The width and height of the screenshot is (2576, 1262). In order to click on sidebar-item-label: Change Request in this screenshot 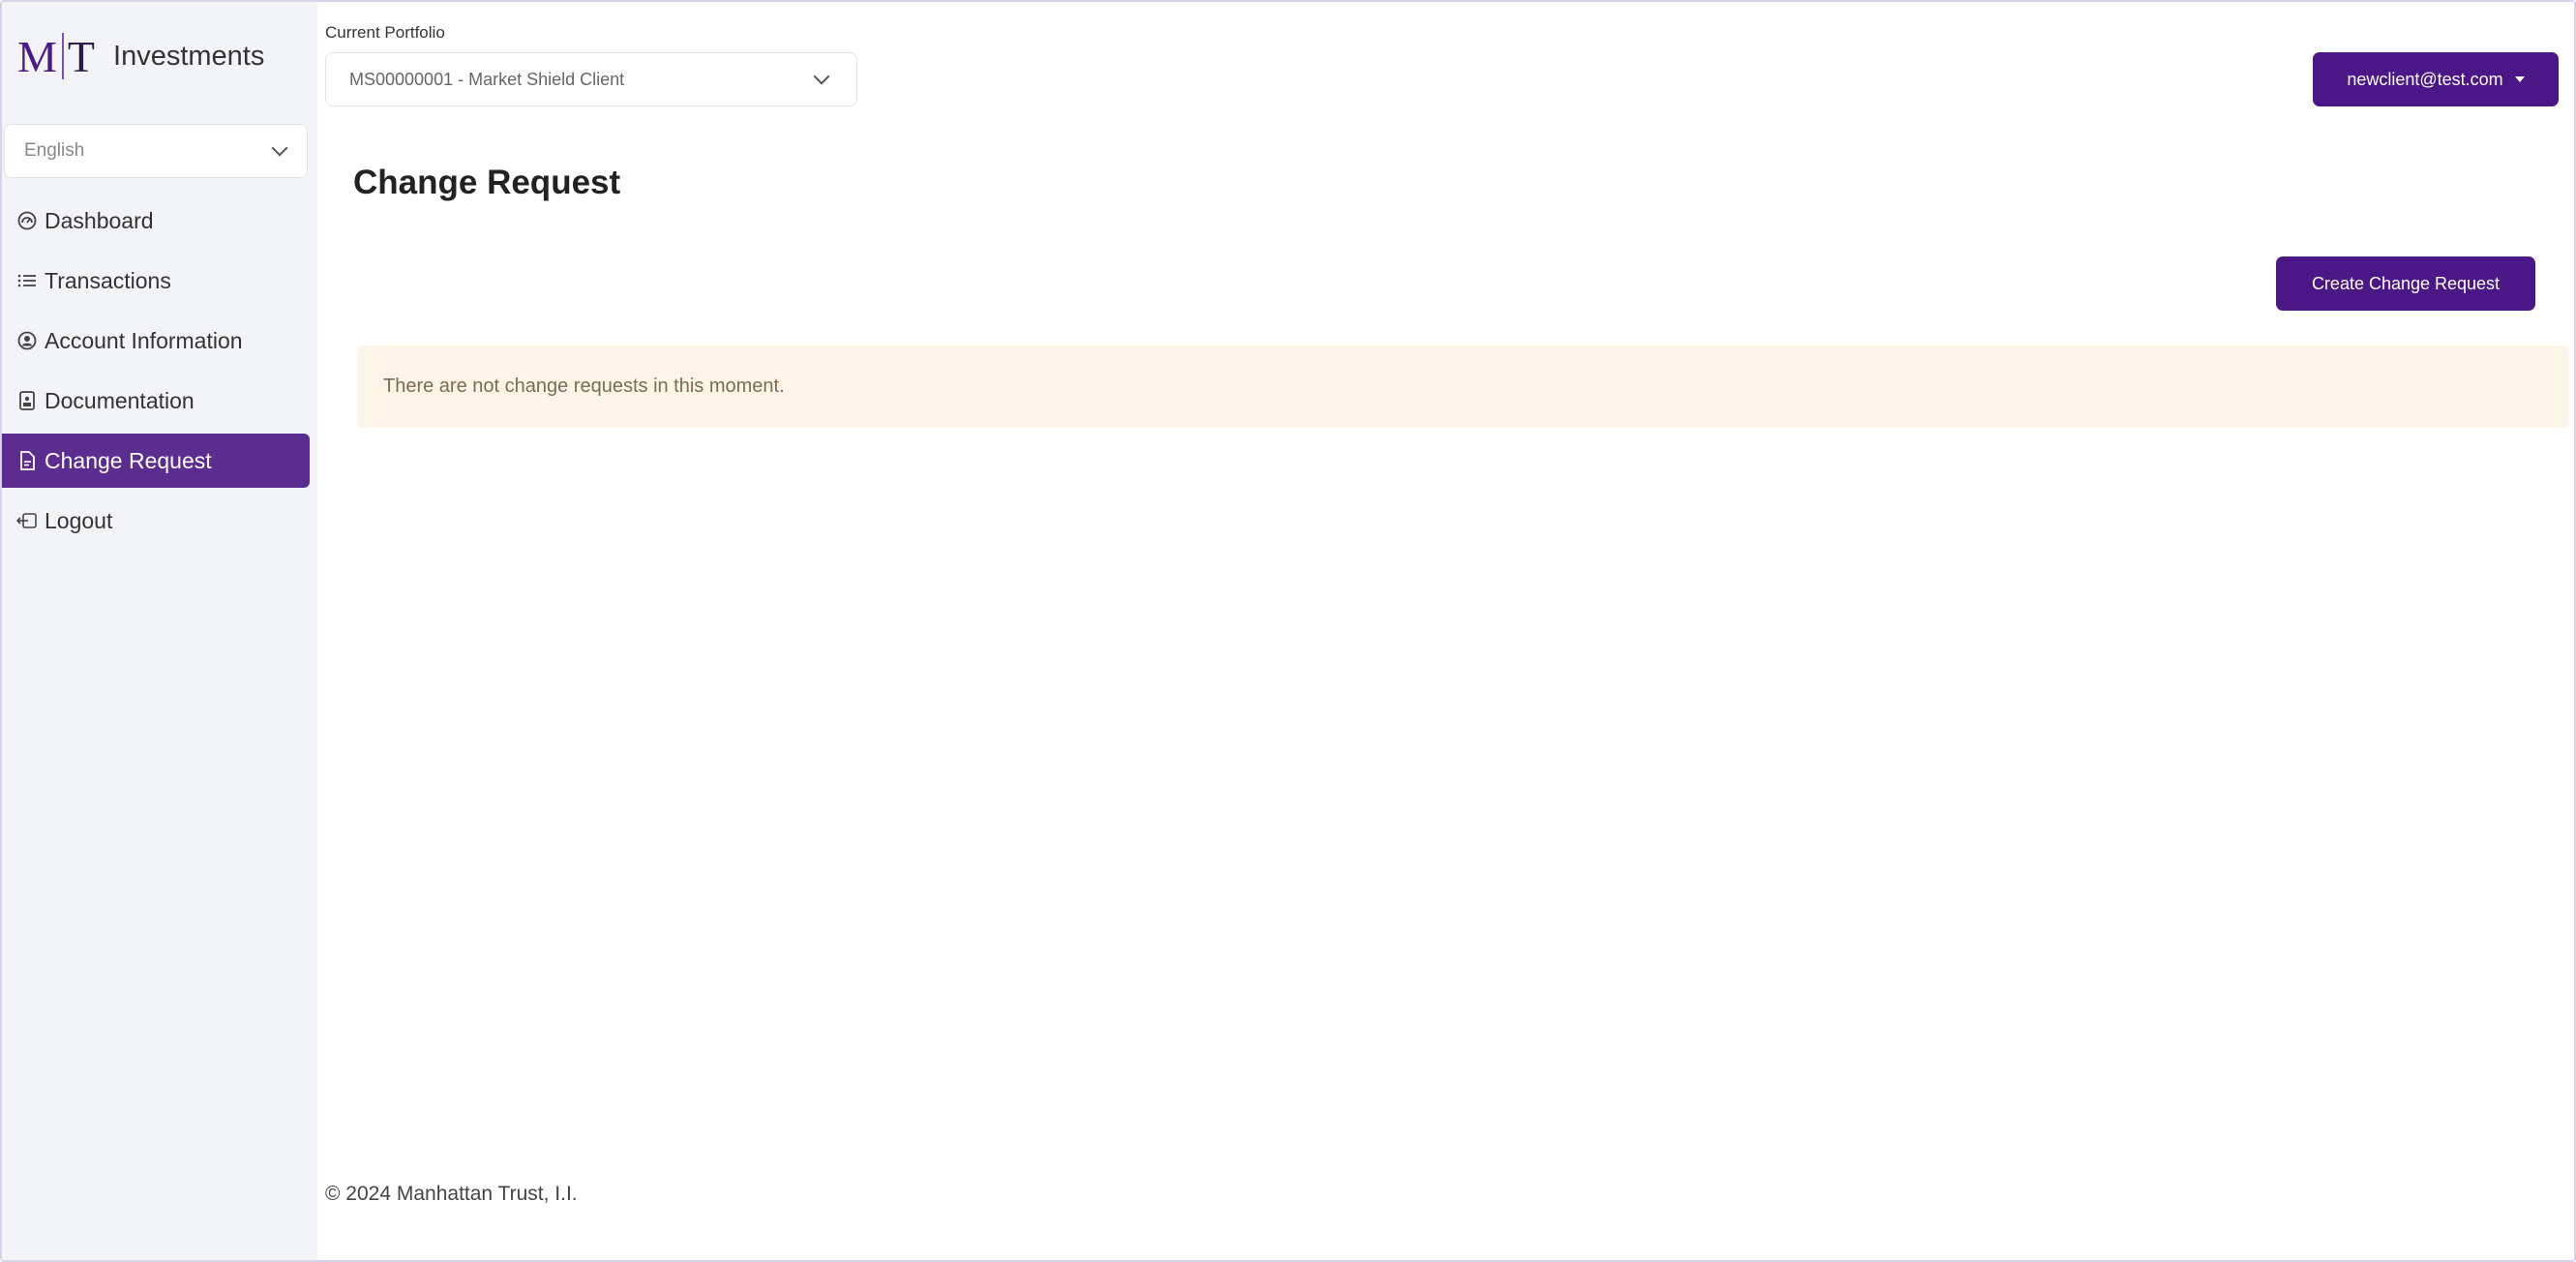, I will do `click(128, 460)`.